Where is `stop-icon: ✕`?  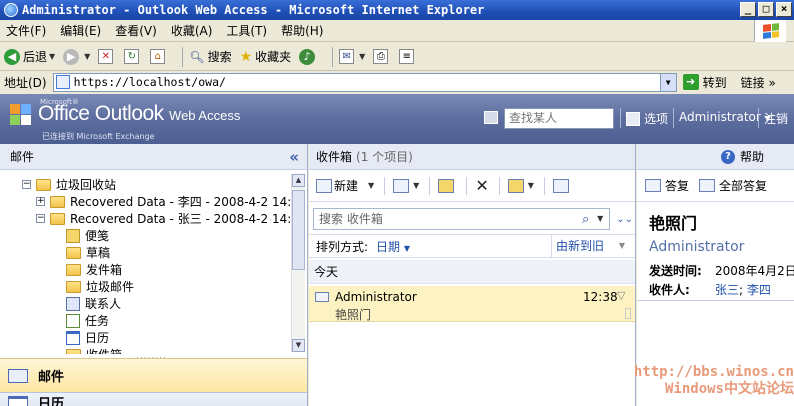
stop-icon: ✕ is located at coordinates (106, 56).